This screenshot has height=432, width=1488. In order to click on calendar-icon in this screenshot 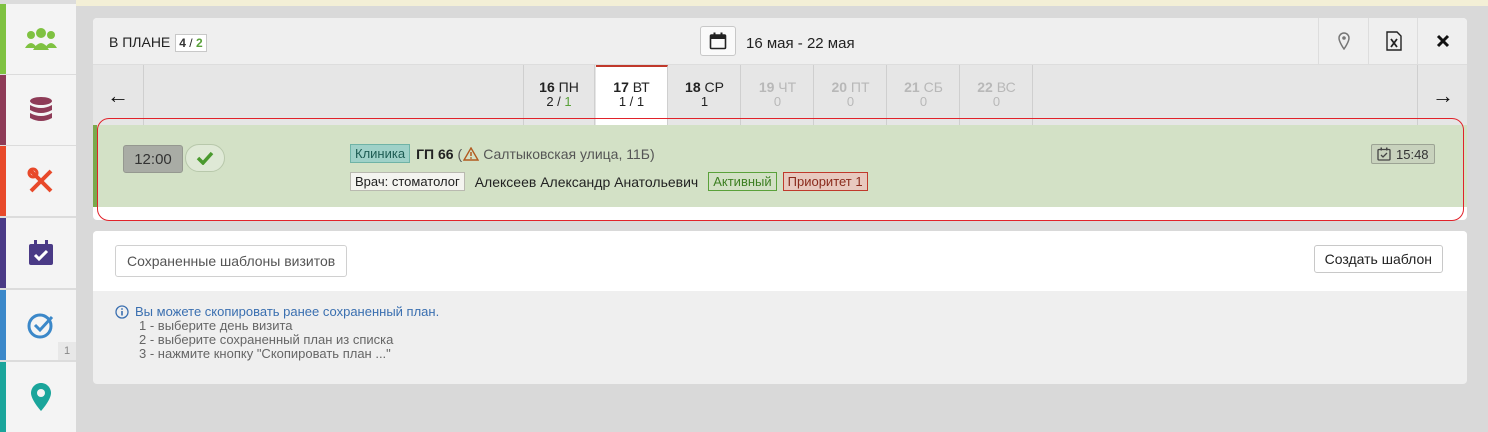, I will do `click(718, 41)`.